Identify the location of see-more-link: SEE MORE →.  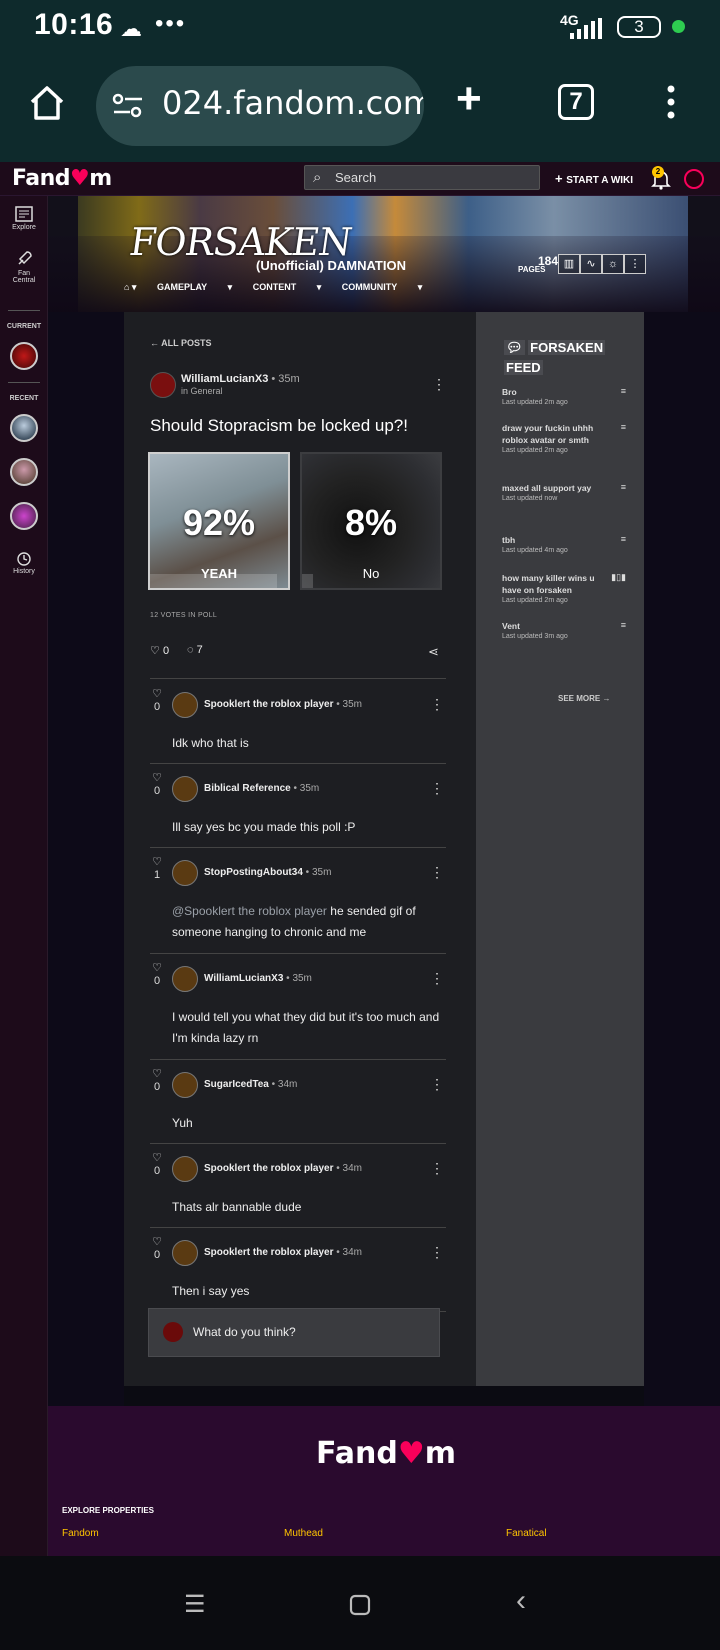
(584, 698).